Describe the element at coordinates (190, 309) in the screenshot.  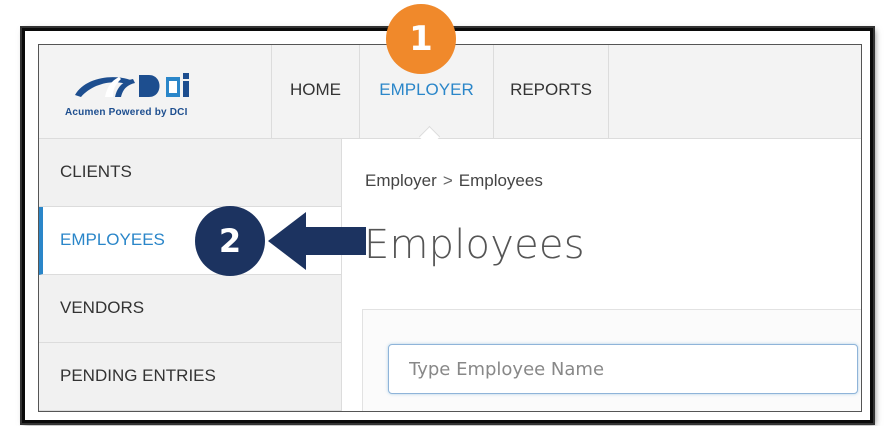
I see `sidebar-item-vendors: VENDORS` at that location.